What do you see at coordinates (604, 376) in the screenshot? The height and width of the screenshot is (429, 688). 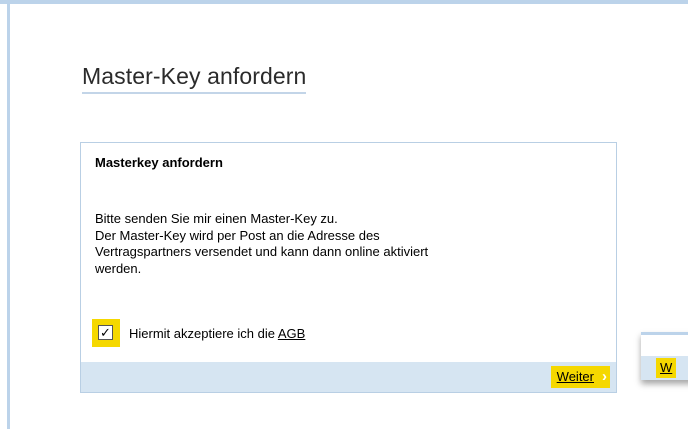 I see `chevron-right-icon: ›` at bounding box center [604, 376].